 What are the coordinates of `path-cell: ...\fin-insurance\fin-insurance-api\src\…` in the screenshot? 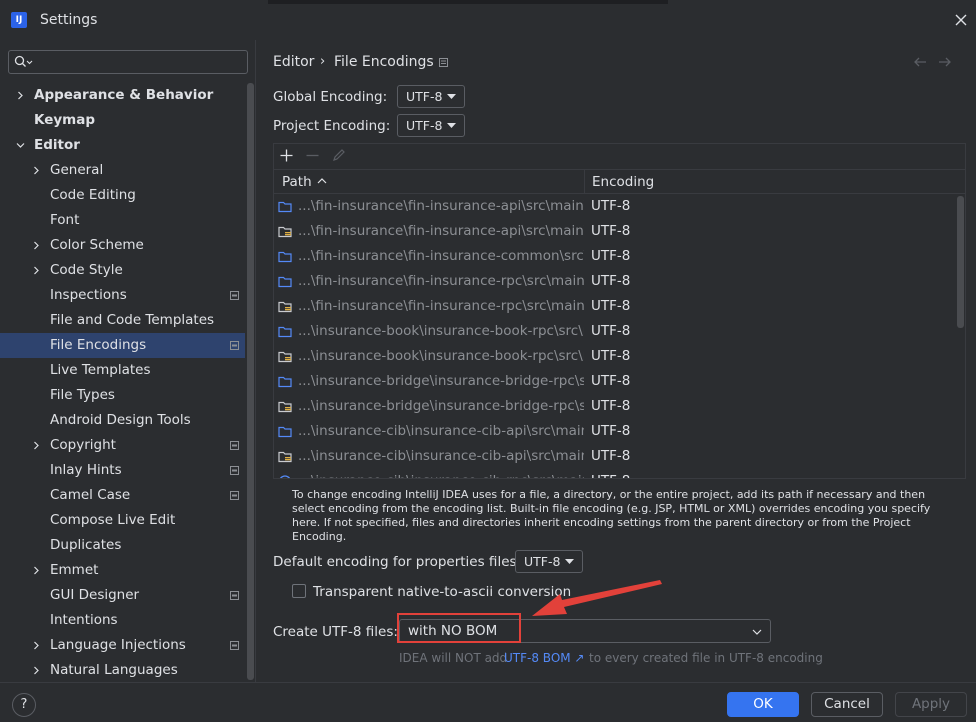 It's located at (441, 206).